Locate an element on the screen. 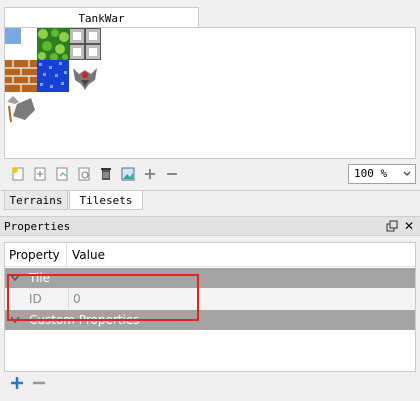 Image resolution: width=420 pixels, height=401 pixels. tab-tilesets: Tilesets is located at coordinates (106, 200).